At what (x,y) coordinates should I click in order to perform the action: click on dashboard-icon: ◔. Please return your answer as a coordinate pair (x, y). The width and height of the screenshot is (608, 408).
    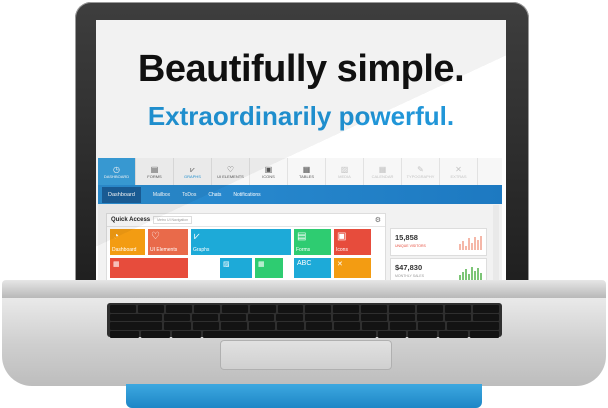
    Looking at the image, I should click on (116, 236).